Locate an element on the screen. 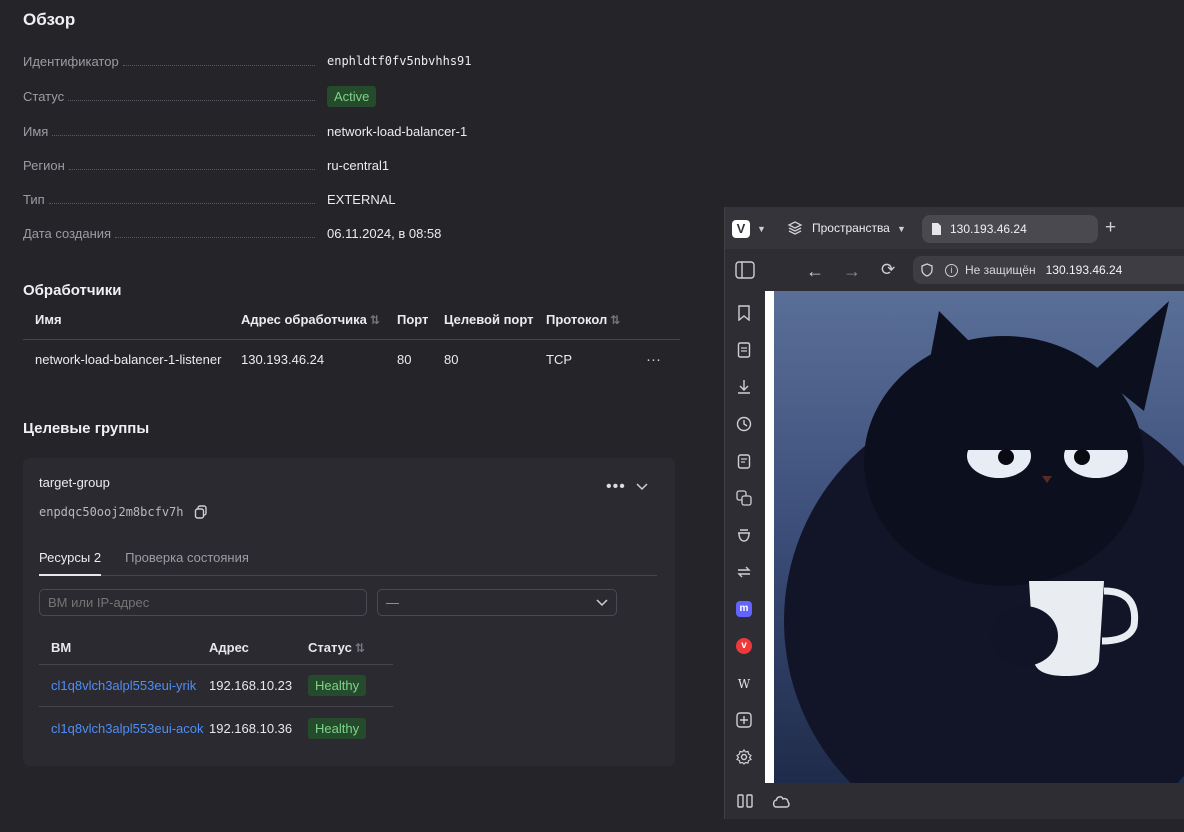  listener-protocol: TCP is located at coordinates (559, 359).